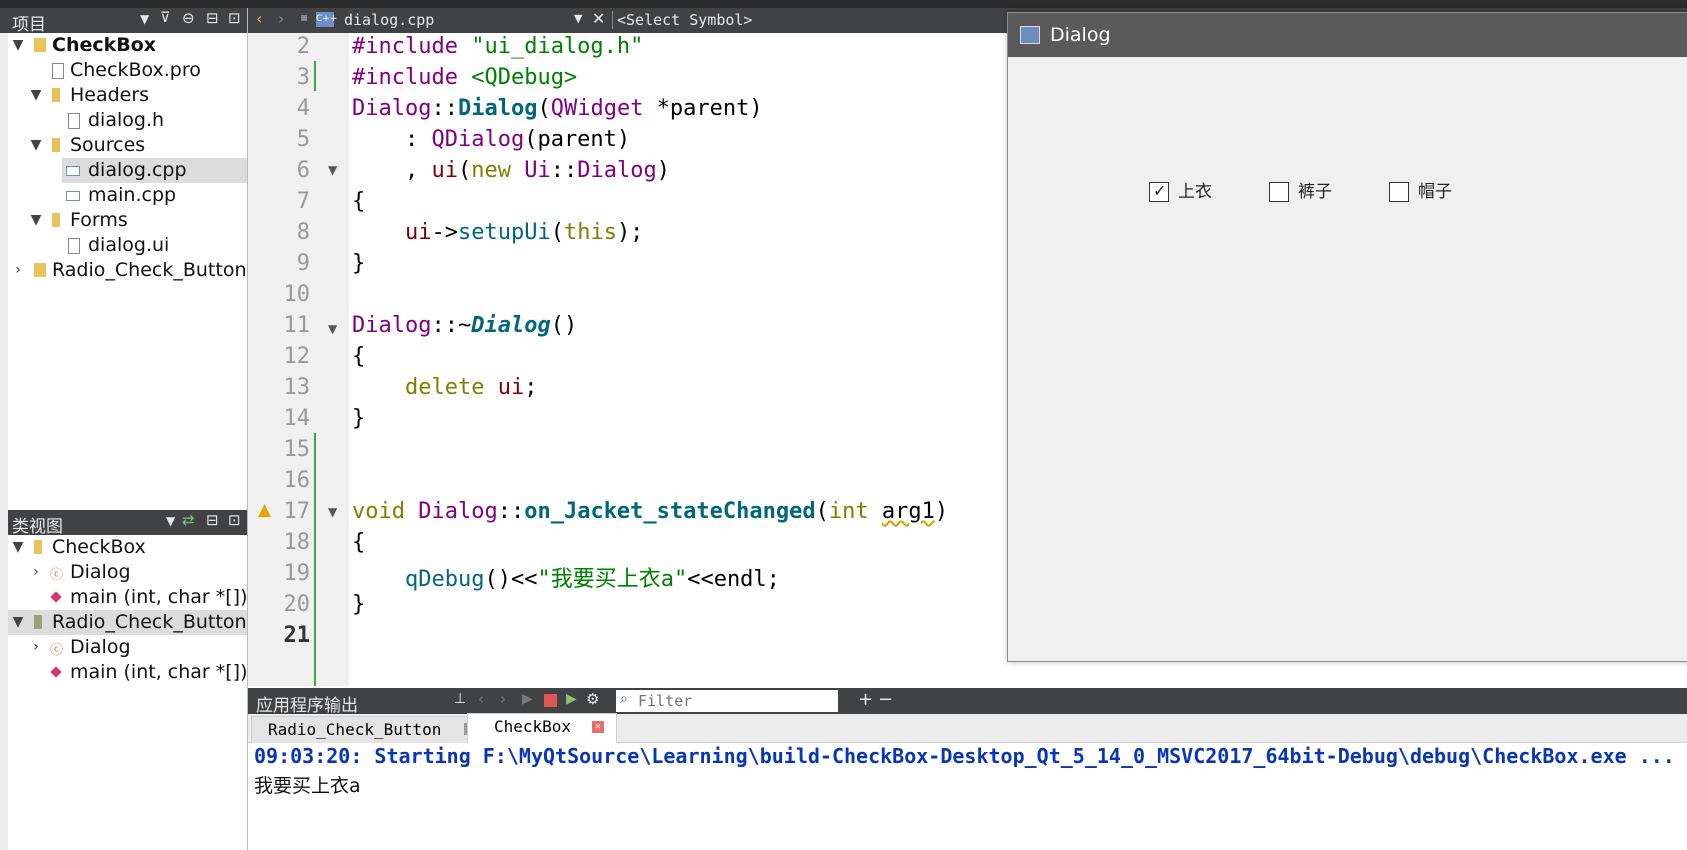 The height and width of the screenshot is (850, 1687). I want to click on tree-item-sources: ▼ Sources, so click(124, 145).